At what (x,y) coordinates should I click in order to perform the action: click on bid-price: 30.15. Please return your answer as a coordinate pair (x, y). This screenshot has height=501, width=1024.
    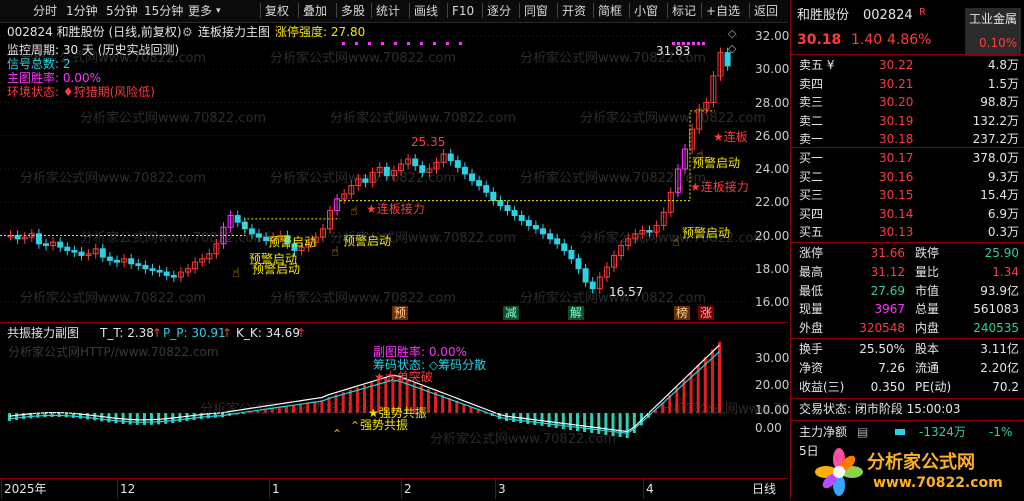
    Looking at the image, I should click on (896, 195).